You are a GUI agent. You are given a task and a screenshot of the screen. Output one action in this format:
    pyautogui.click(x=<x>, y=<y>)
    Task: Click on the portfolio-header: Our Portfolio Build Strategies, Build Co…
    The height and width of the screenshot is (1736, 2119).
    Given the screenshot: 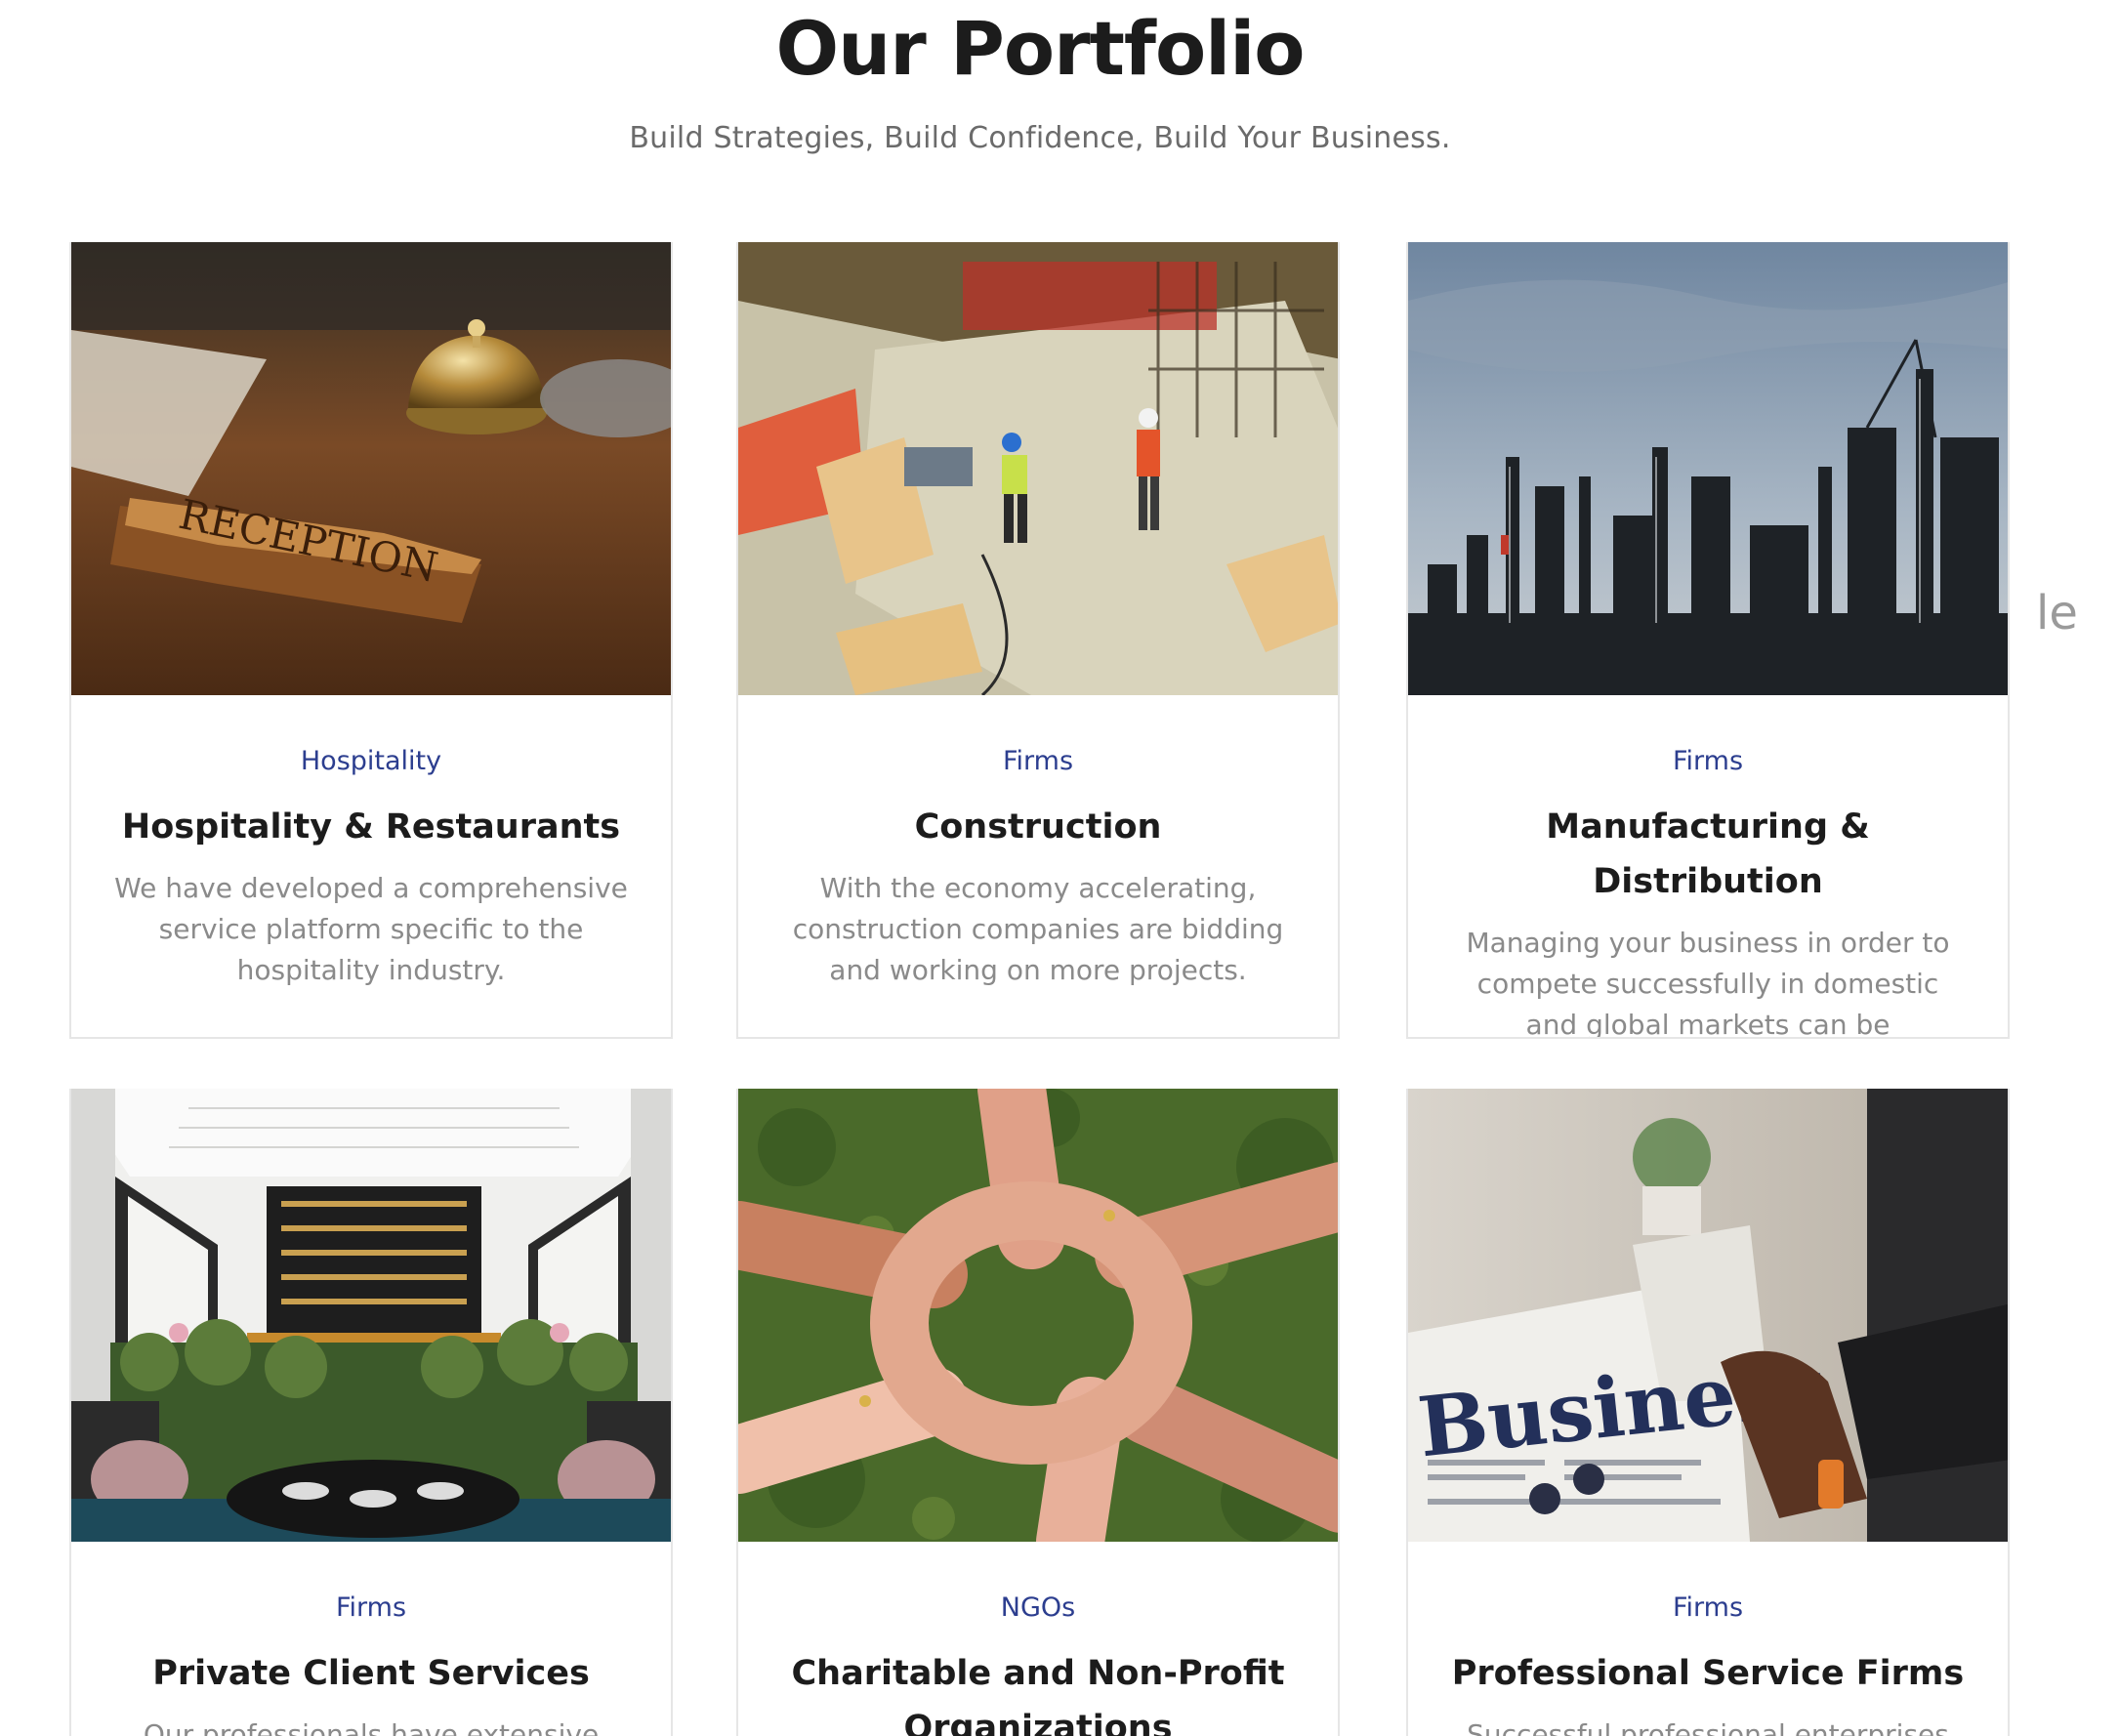 What is the action you would take?
    pyautogui.click(x=1040, y=78)
    